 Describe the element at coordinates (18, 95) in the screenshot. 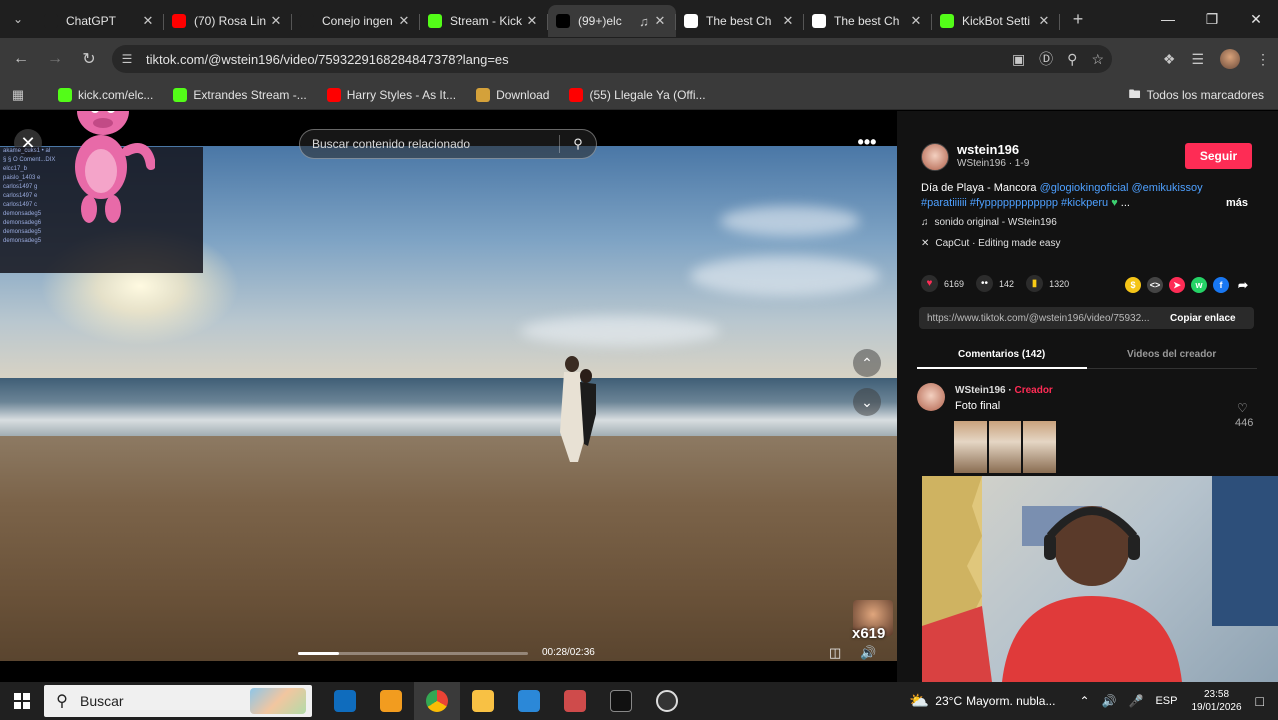

I see `apps-grid-icon: ▦` at that location.